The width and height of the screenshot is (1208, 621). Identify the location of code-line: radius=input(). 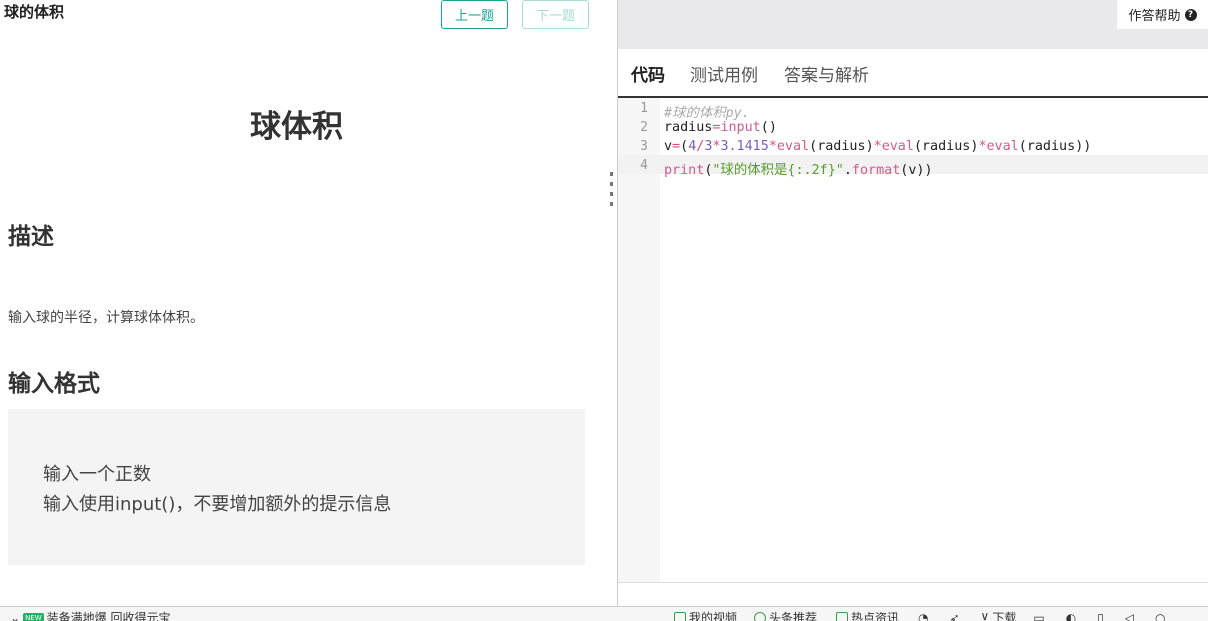
(720, 127).